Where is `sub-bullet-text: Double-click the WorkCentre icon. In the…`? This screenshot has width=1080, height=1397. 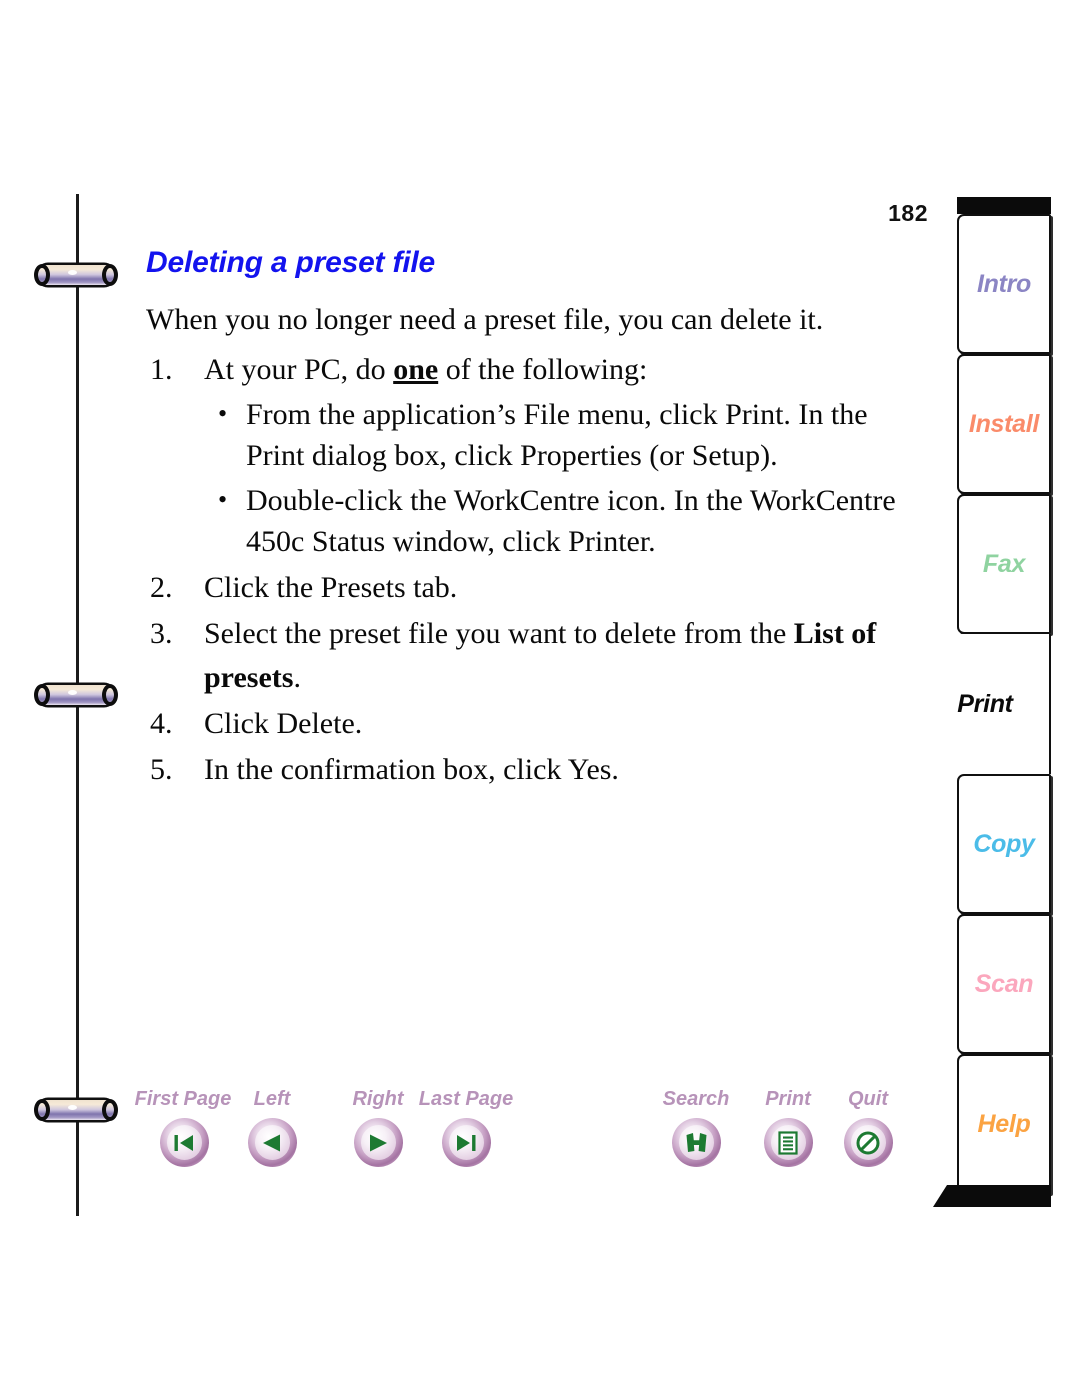
sub-bullet-text: Double-click the WorkCentre icon. In the… is located at coordinates (571, 521).